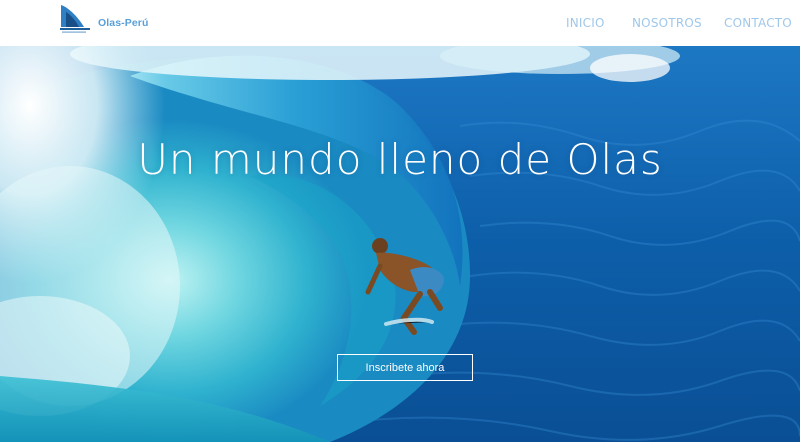 This screenshot has width=800, height=442. What do you see at coordinates (405, 367) in the screenshot?
I see `signup-button: Inscribete ahora` at bounding box center [405, 367].